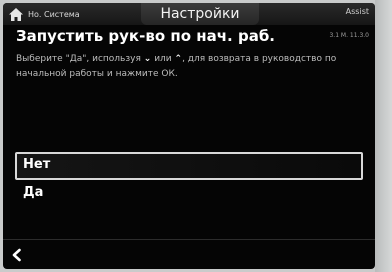 This screenshot has width=392, height=272. What do you see at coordinates (383, 136) in the screenshot?
I see `device-bezel` at bounding box center [383, 136].